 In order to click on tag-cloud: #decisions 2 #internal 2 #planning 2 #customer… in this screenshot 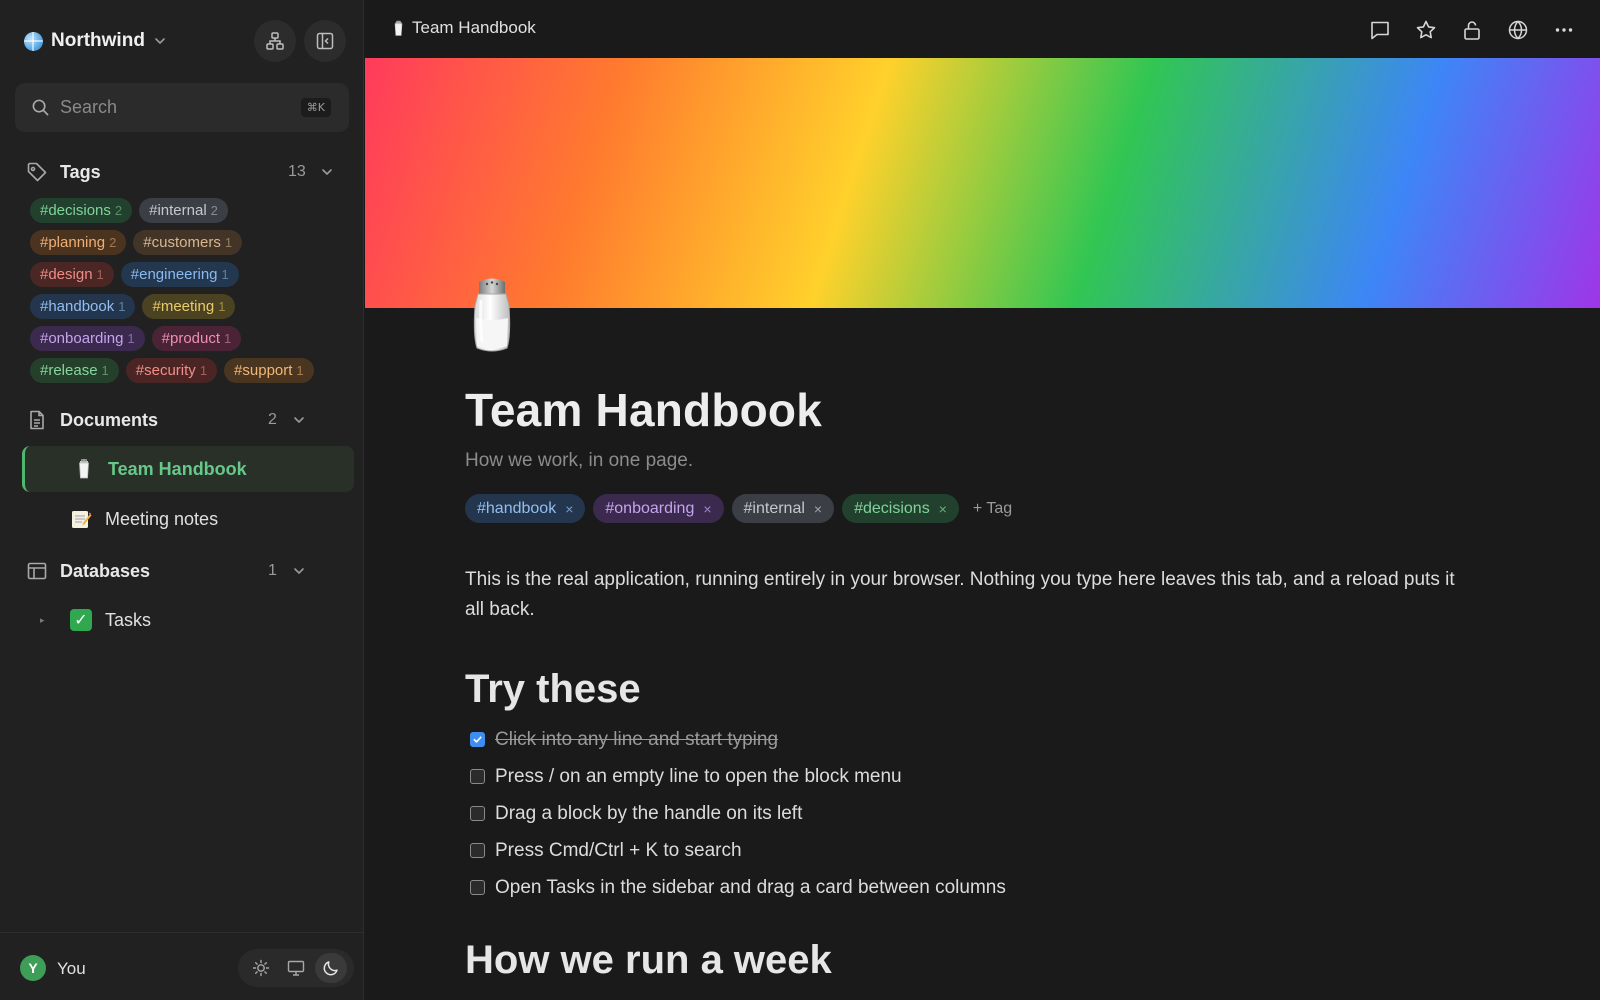, I will do `click(190, 294)`.